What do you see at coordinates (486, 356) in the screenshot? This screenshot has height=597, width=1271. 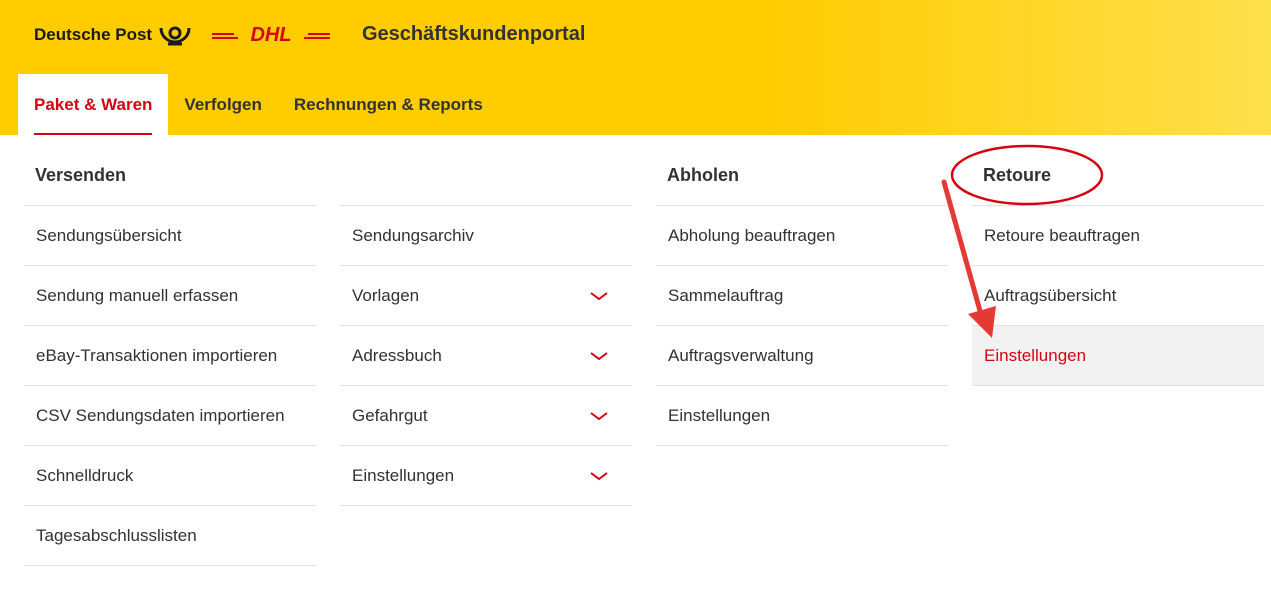 I see `menu-item-adressbuch: Adressbuch` at bounding box center [486, 356].